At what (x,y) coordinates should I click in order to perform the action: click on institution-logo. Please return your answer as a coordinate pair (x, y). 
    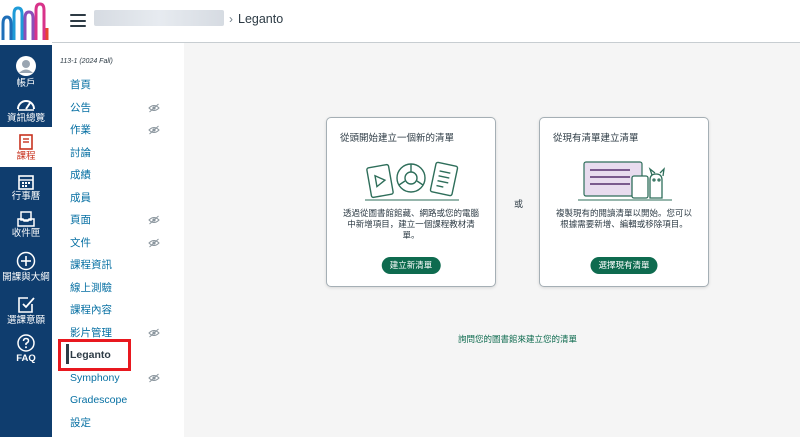
    Looking at the image, I should click on (26, 22).